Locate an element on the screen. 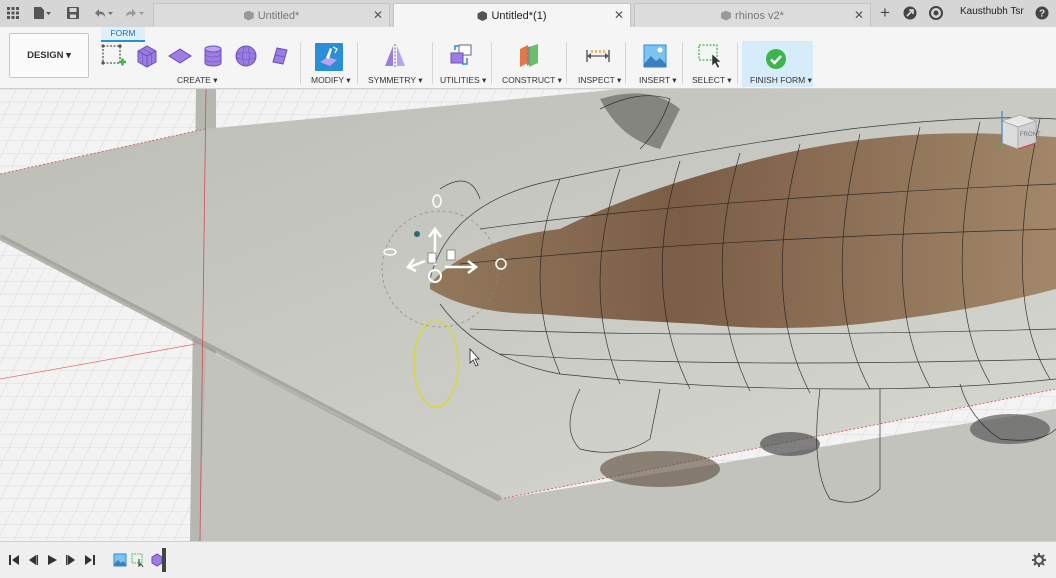 This screenshot has height=578, width=1056. utilities-menu: UTILITIES ▾ is located at coordinates (463, 80).